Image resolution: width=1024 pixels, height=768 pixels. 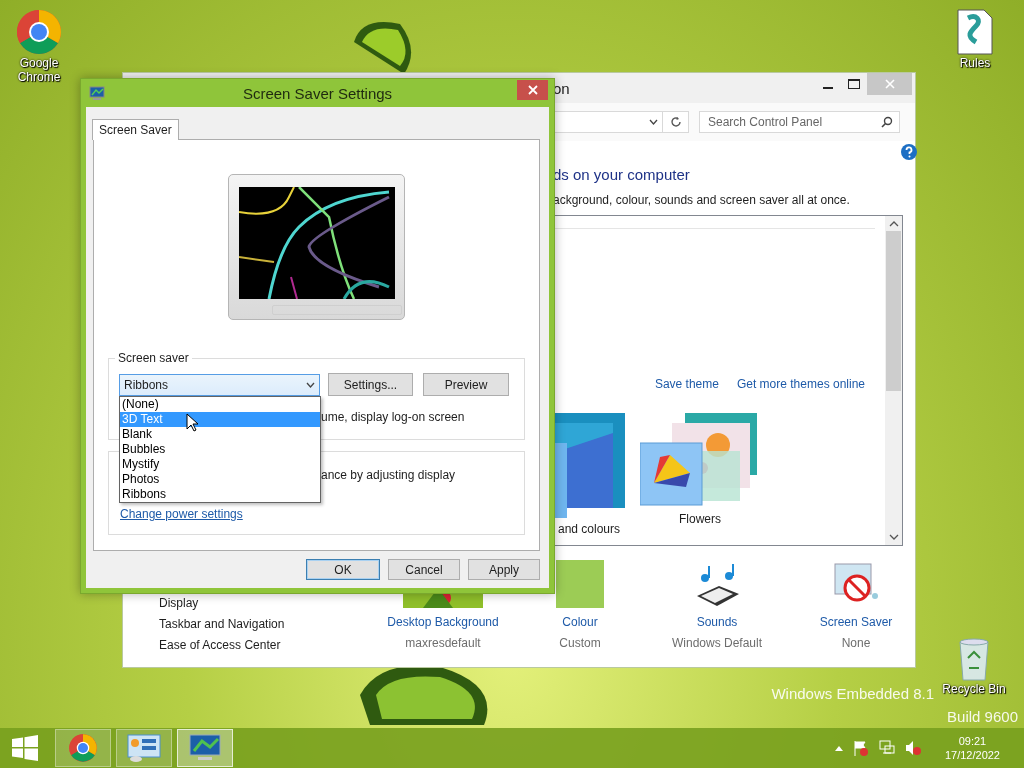 What do you see at coordinates (261, 645) in the screenshot?
I see `sidebar-link: Ease of Access Center` at bounding box center [261, 645].